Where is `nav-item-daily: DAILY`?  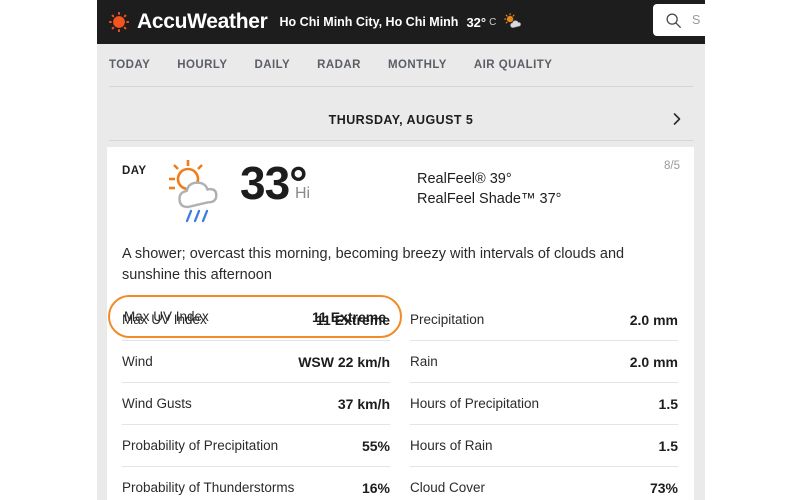
nav-item-daily: DAILY is located at coordinates (272, 65).